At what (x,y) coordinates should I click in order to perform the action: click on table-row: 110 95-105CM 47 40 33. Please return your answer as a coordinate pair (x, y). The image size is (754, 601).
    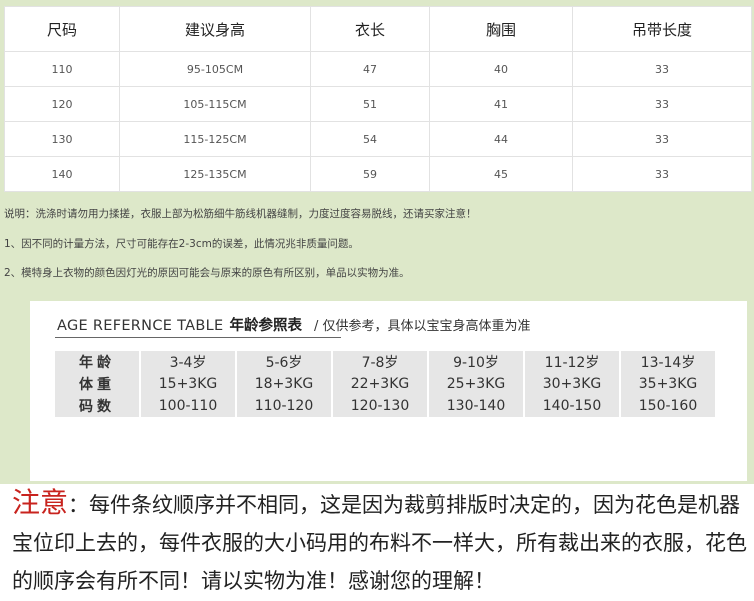
    Looking at the image, I should click on (378, 69).